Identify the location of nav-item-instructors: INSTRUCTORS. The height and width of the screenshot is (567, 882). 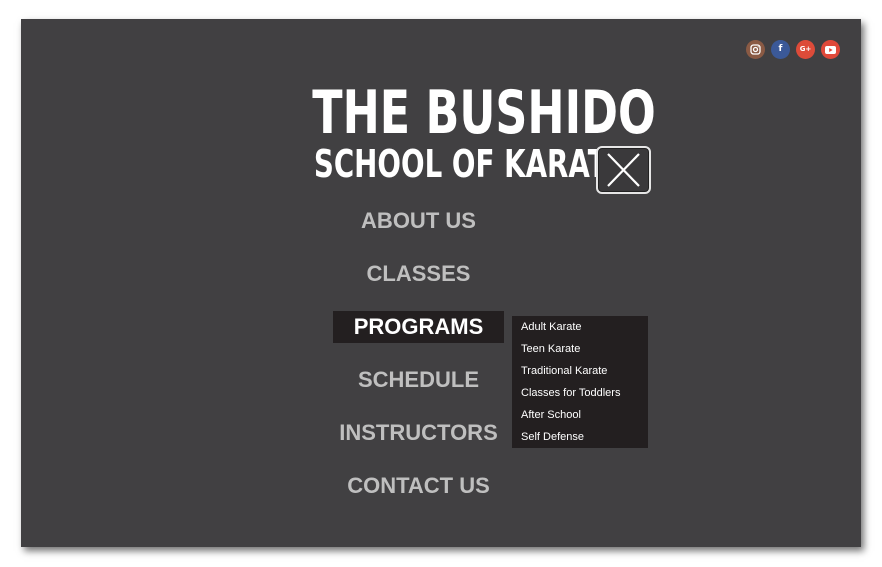
(418, 433).